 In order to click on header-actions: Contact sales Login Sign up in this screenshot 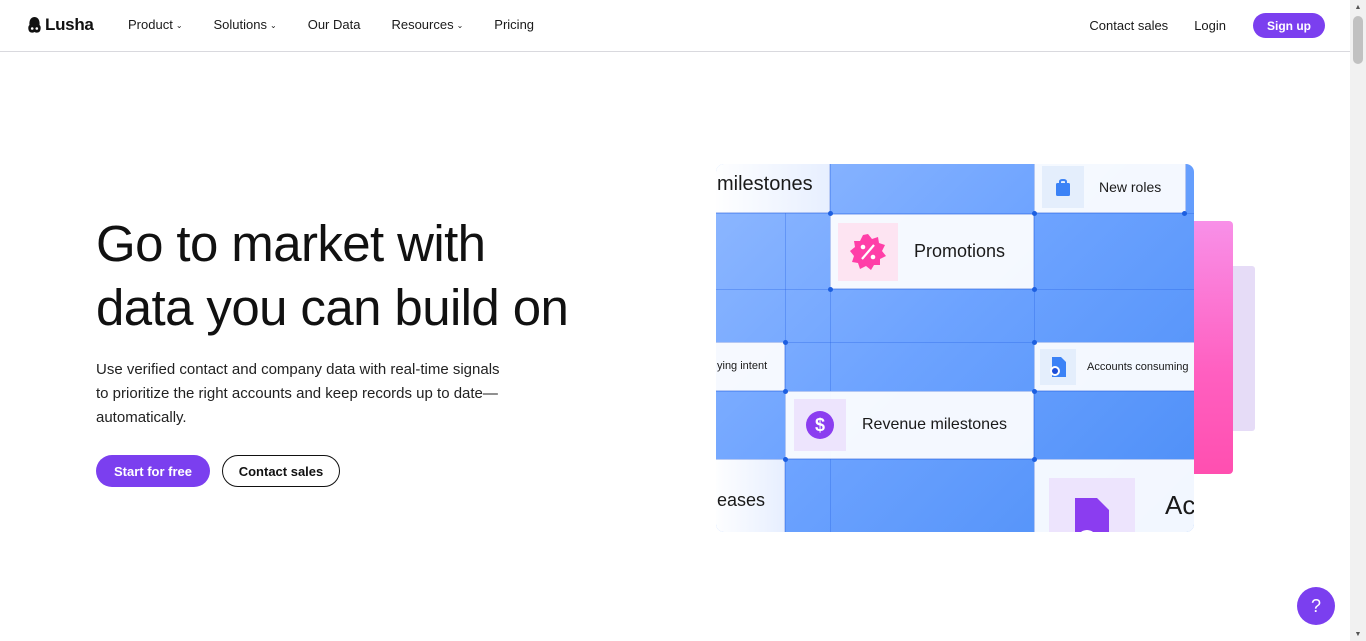, I will do `click(1207, 25)`.